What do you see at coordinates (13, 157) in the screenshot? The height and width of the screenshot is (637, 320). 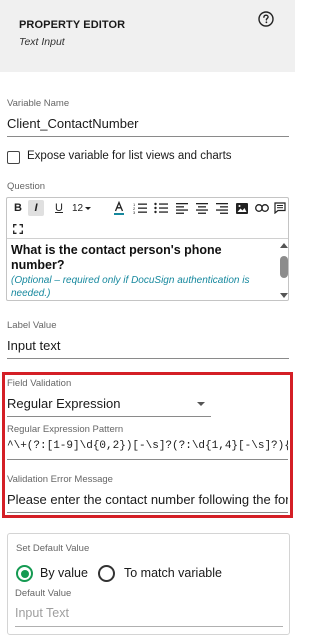 I see `expose-checkbox` at bounding box center [13, 157].